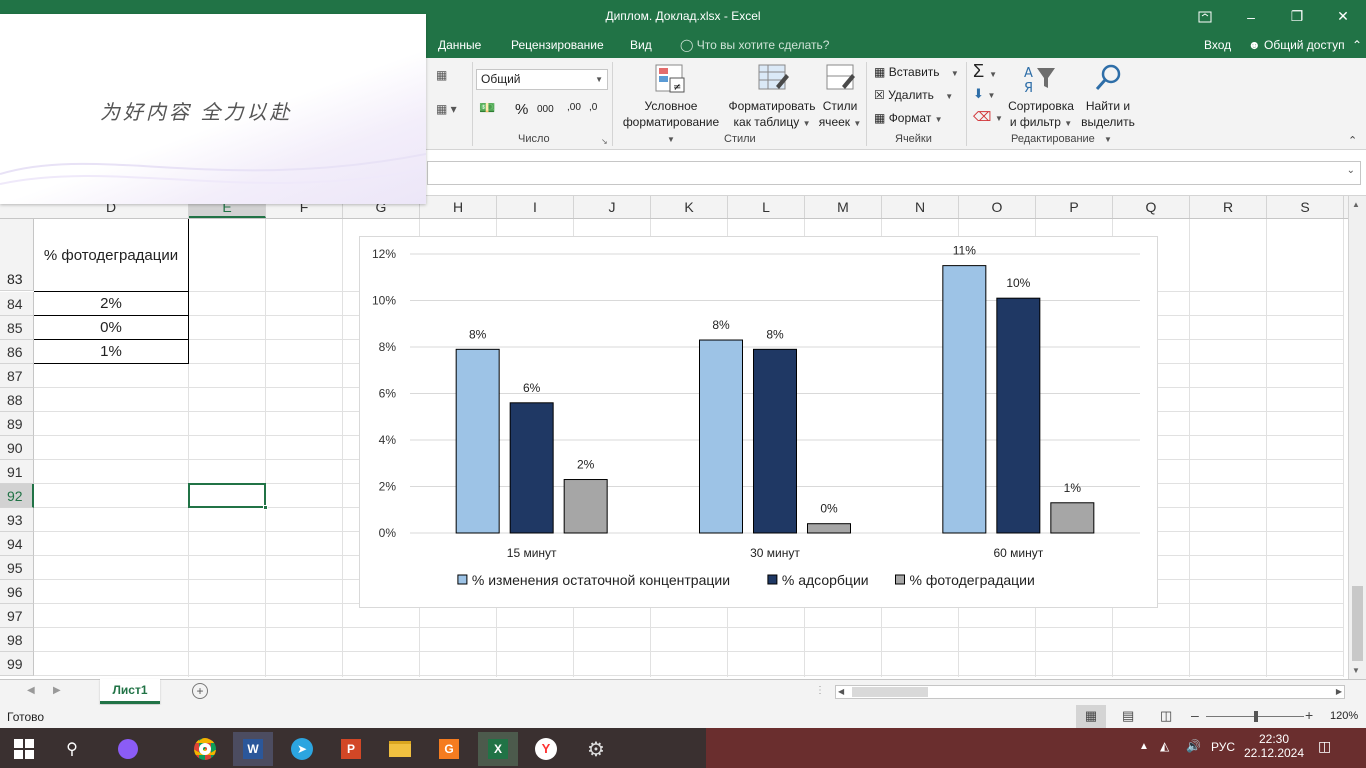 This screenshot has width=1366, height=768. What do you see at coordinates (913, 96) in the screenshot?
I see `delete-cells-button: ☒ Удалить ▼` at bounding box center [913, 96].